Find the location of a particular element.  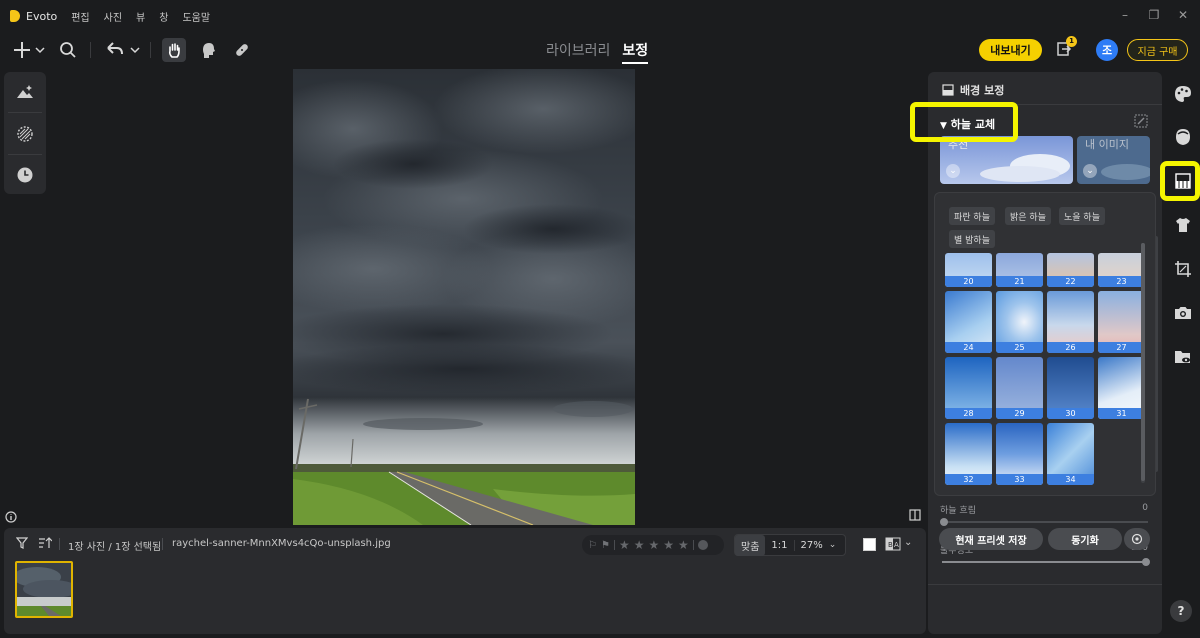

hand-tool-button is located at coordinates (174, 50).